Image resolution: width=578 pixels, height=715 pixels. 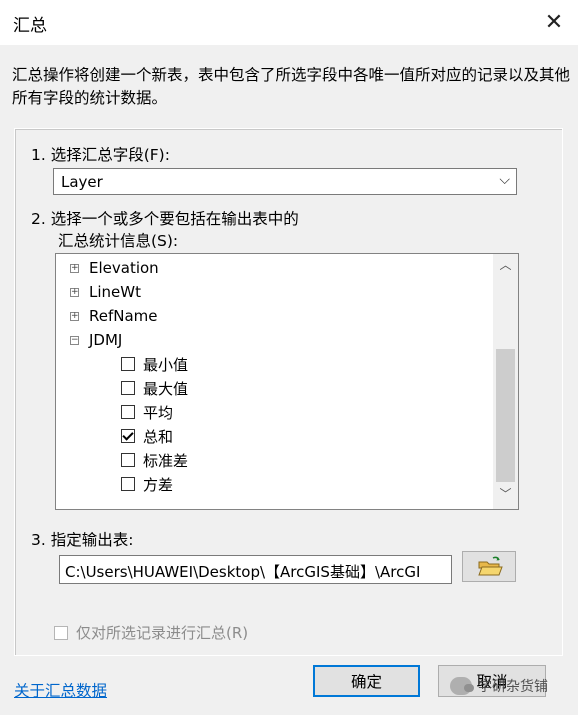 I want to click on close-icon: ✕, so click(x=554, y=22).